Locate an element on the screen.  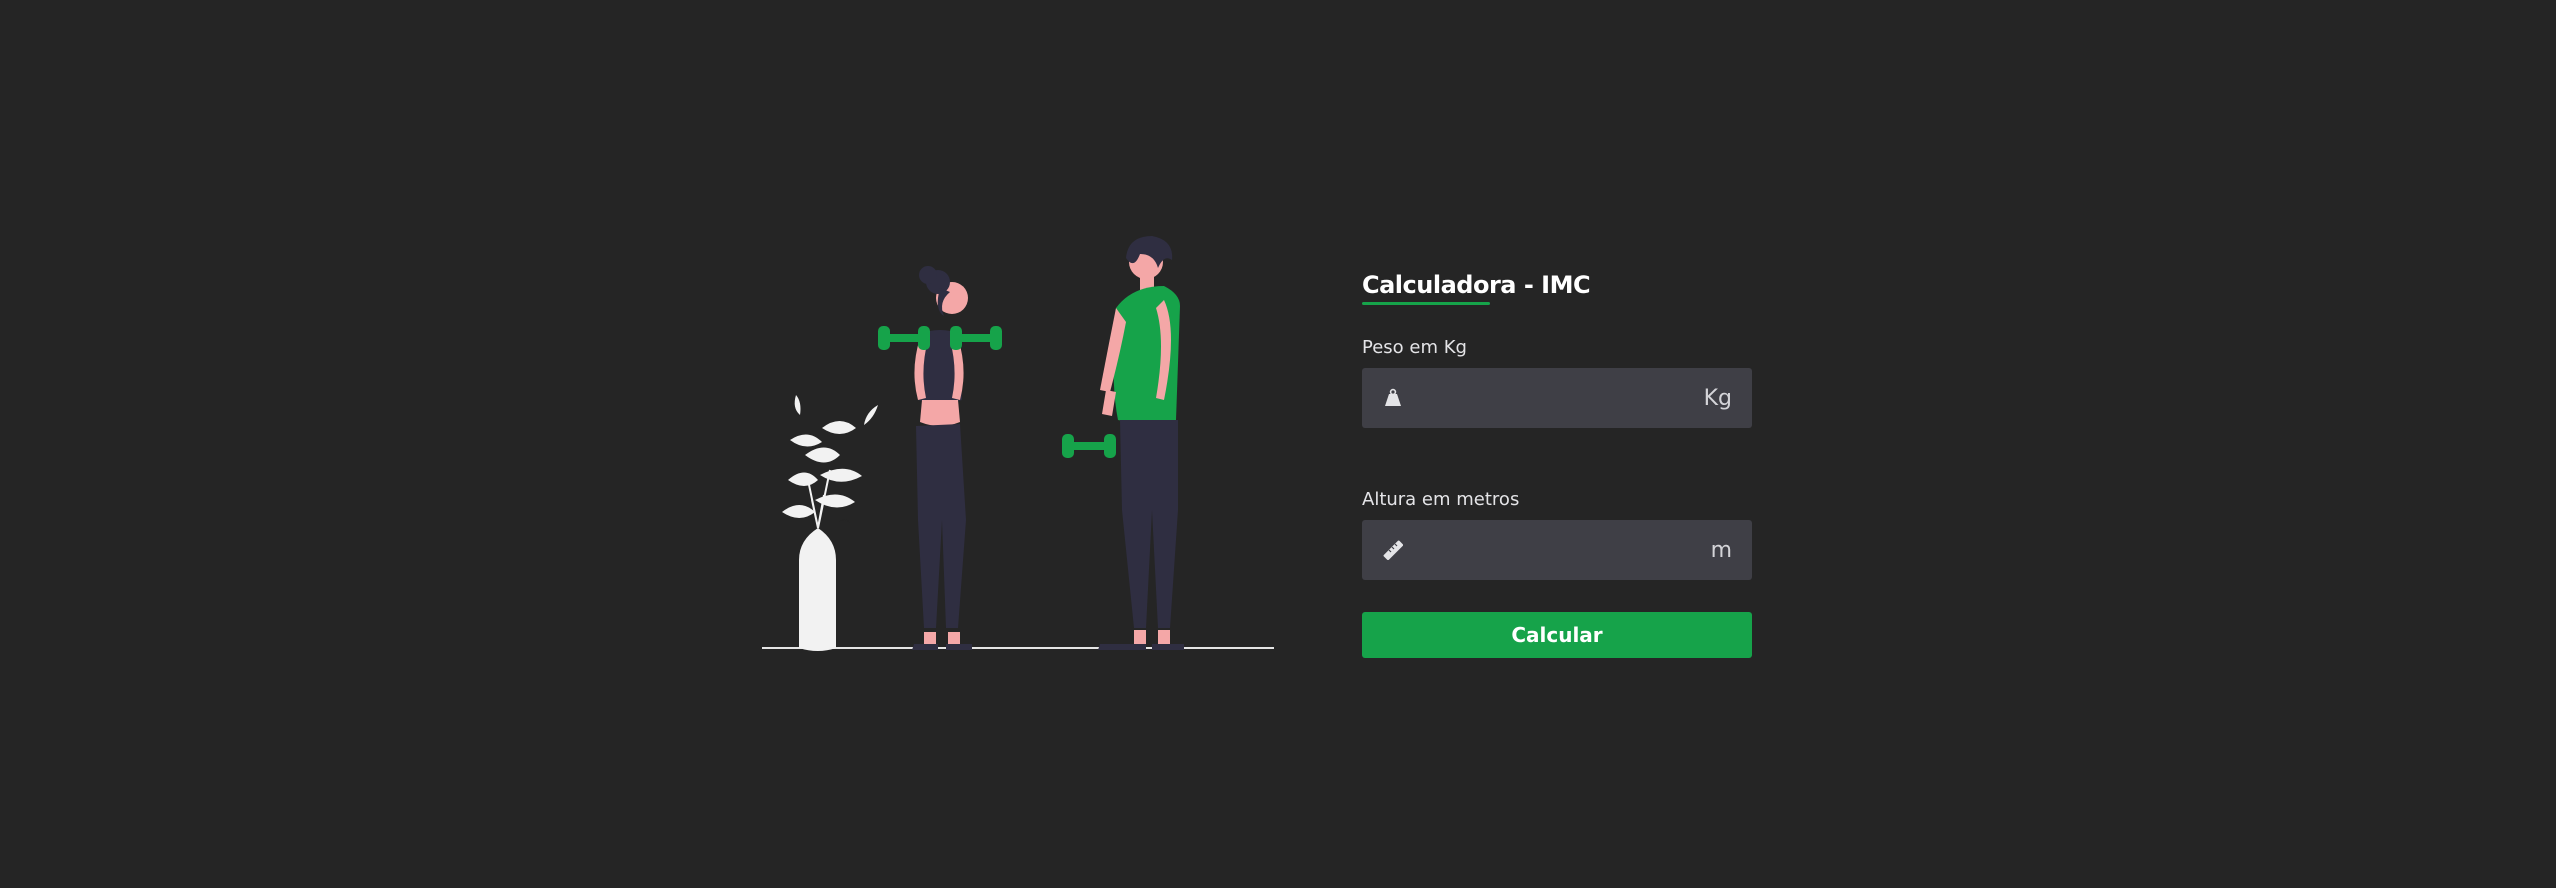
page-title: Calculadora - IMC is located at coordinates (1476, 285).